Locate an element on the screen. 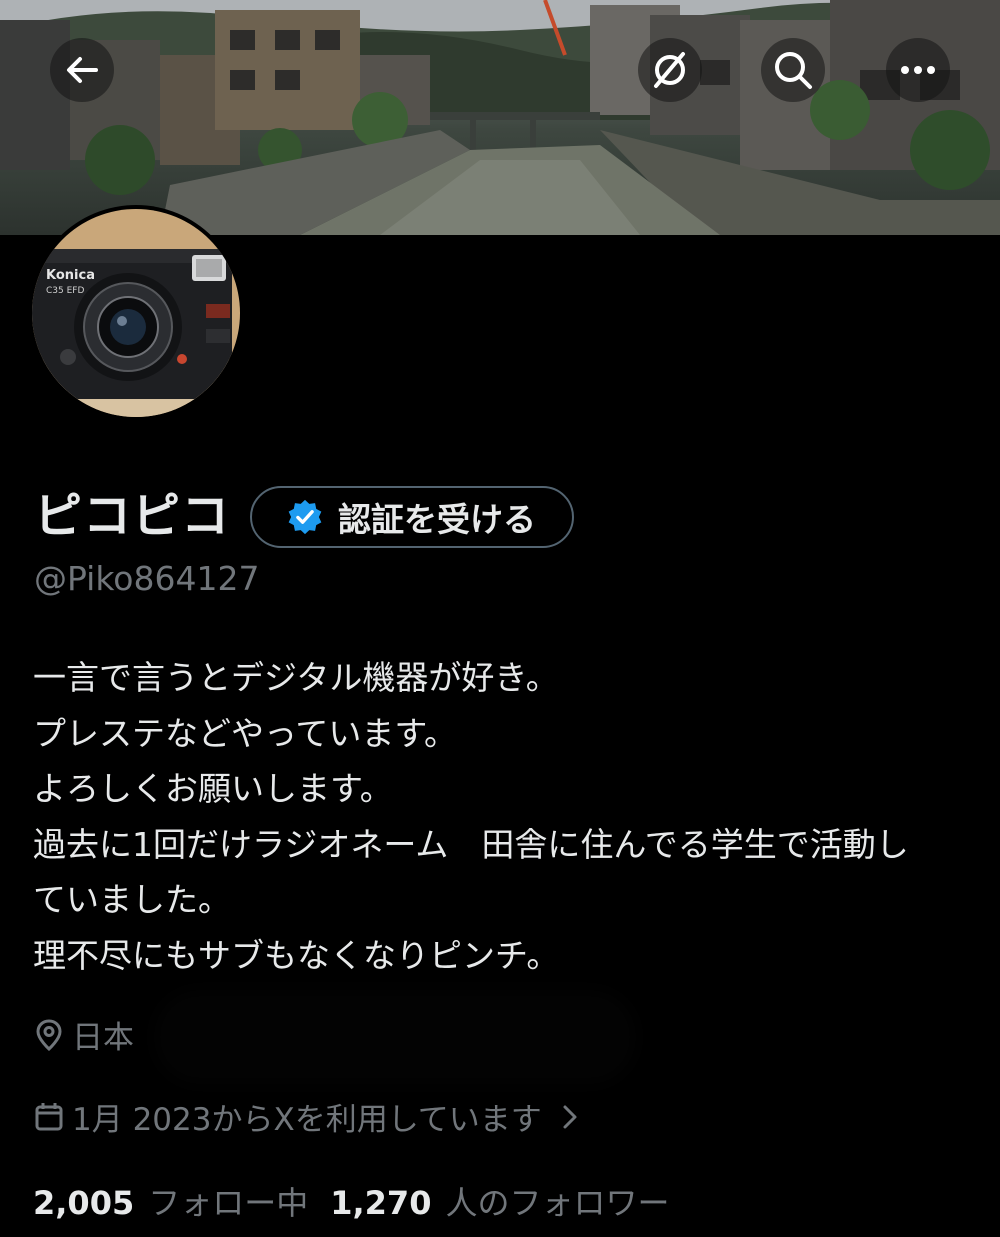  bio-line: 一言で言うとデジタル機器が好き。 is located at coordinates (296, 677).